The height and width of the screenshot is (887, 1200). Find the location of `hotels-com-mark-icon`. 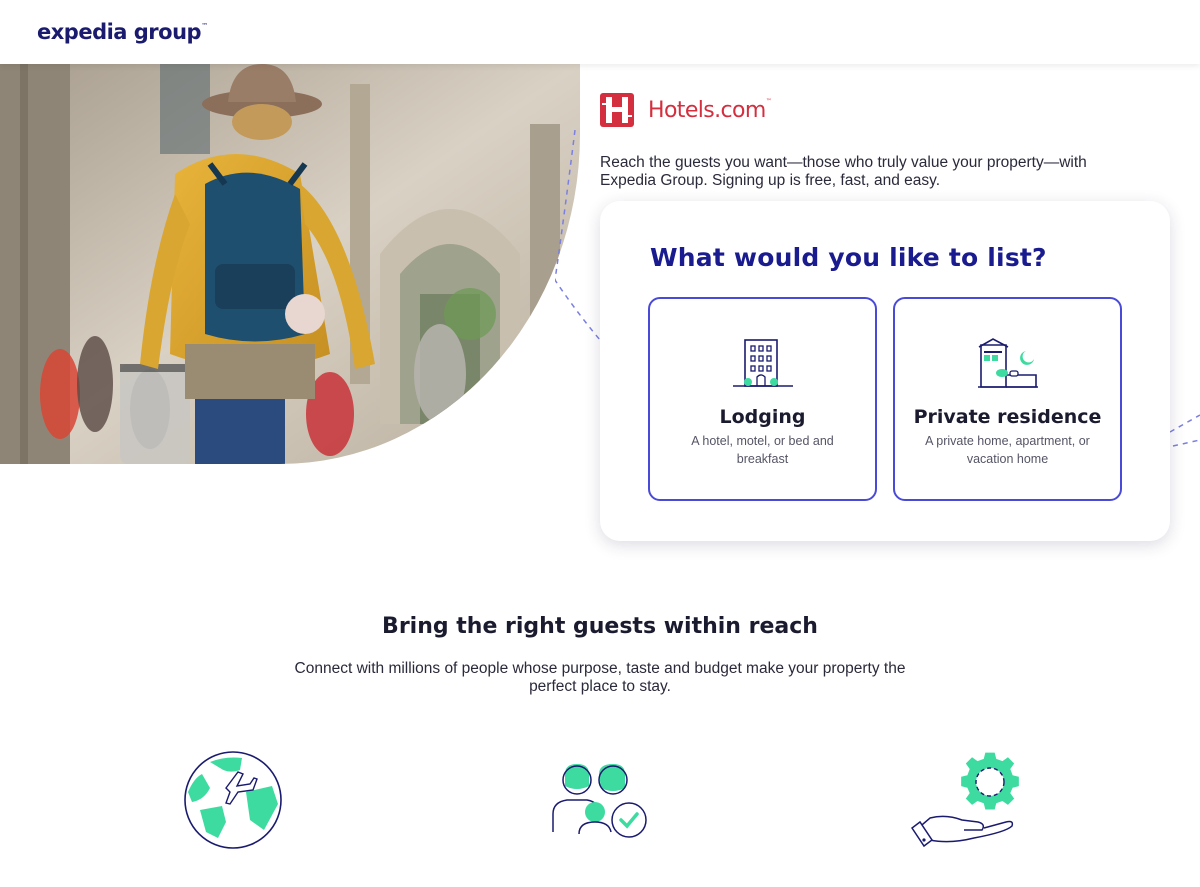

hotels-com-mark-icon is located at coordinates (617, 110).